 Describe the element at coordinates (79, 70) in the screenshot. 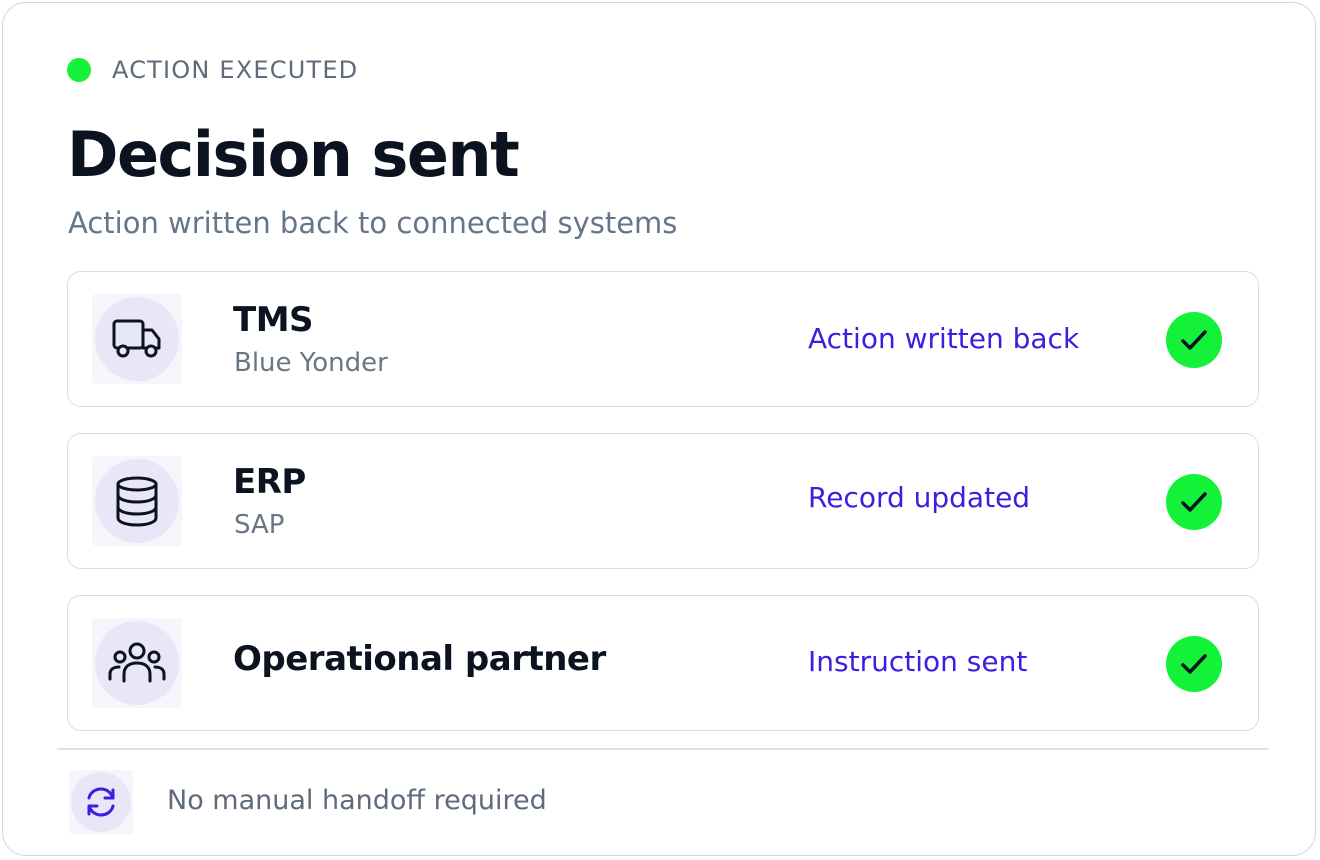

I see `status-dot` at that location.